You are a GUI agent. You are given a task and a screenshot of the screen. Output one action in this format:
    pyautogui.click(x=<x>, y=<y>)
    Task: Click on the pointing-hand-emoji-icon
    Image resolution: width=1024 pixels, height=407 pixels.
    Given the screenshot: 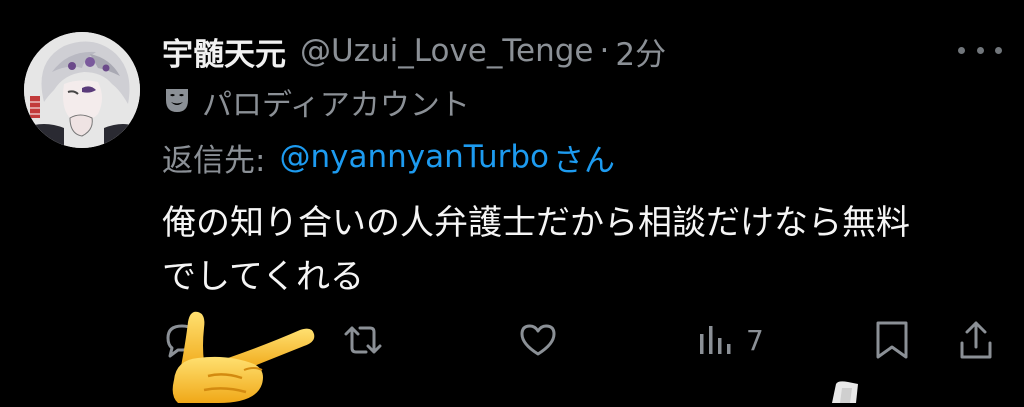 What is the action you would take?
    pyautogui.click(x=238, y=351)
    